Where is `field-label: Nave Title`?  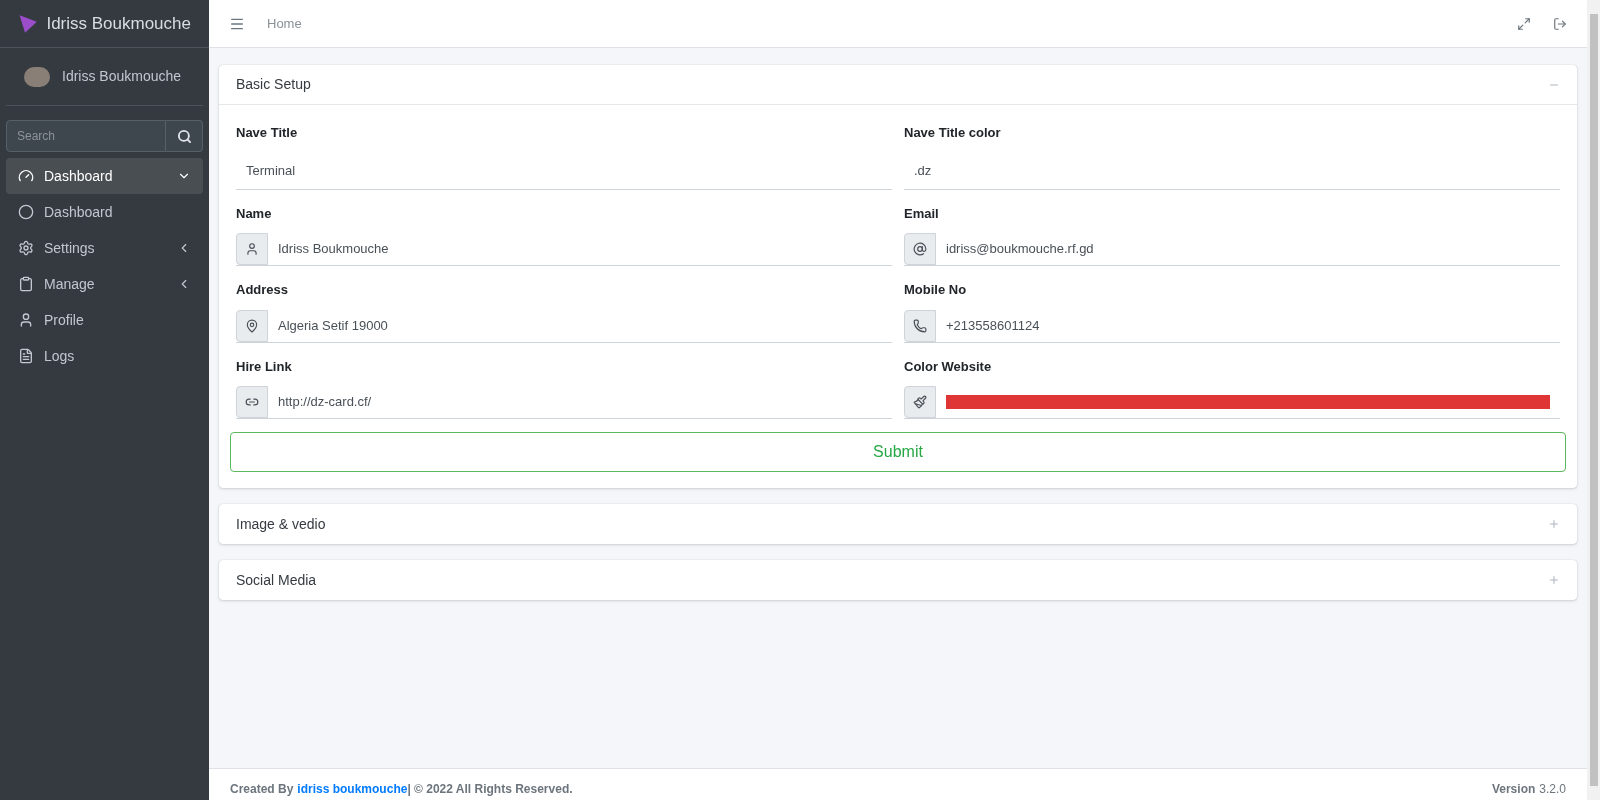
field-label: Nave Title is located at coordinates (267, 133).